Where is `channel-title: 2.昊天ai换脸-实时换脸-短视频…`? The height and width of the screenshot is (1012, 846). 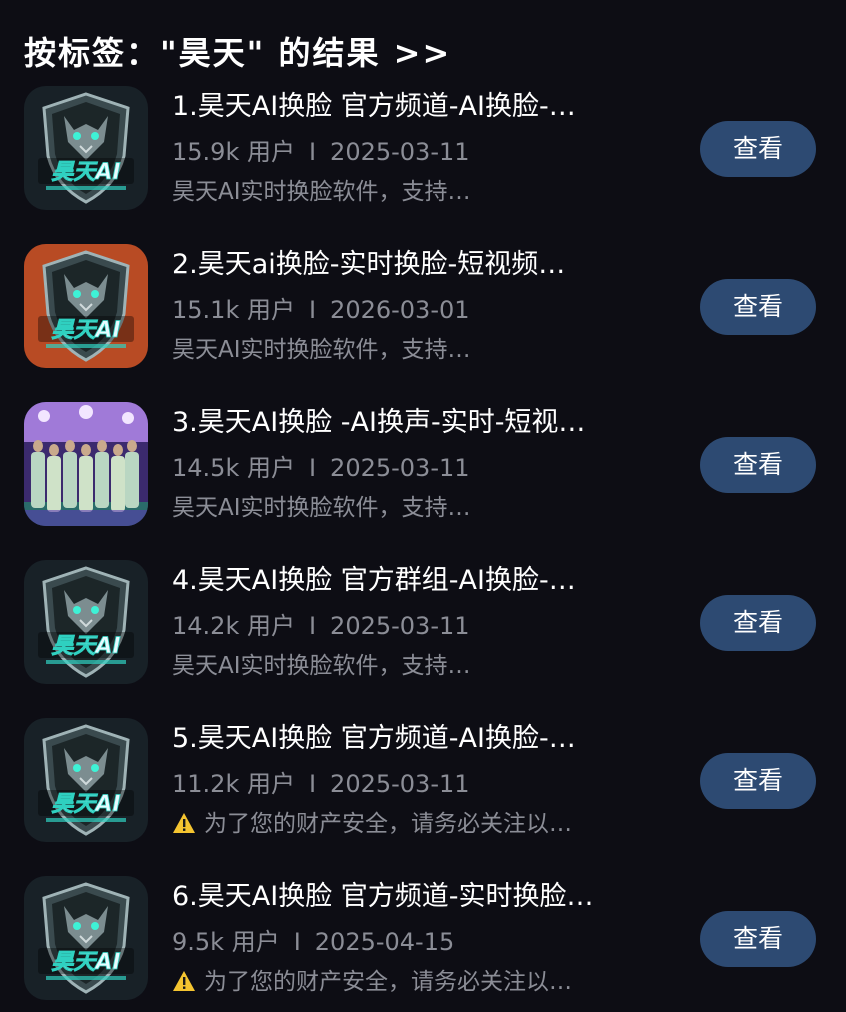
channel-title: 2.昊天ai换脸-实时换脸-短视频… is located at coordinates (427, 265).